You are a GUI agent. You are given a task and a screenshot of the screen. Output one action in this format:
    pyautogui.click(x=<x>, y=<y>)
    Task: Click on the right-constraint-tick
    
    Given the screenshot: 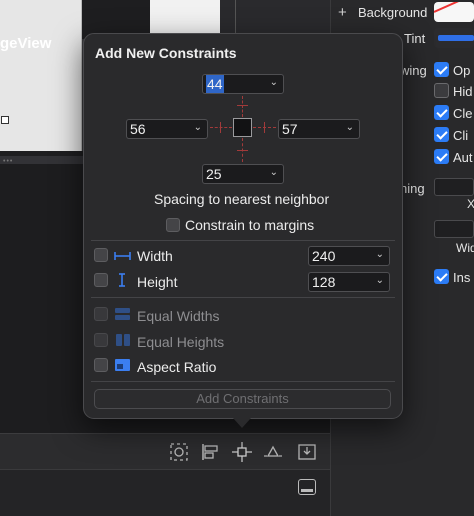 What is the action you would take?
    pyautogui.click(x=264, y=127)
    